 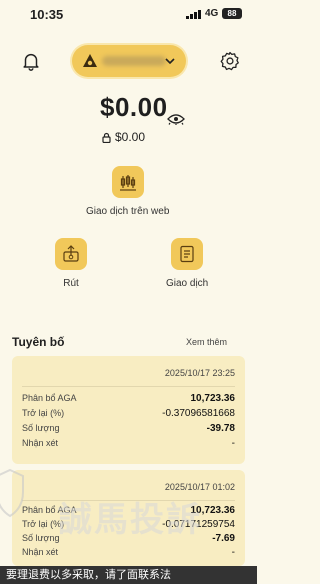 What do you see at coordinates (193, 14) in the screenshot?
I see `signal-icon` at bounding box center [193, 14].